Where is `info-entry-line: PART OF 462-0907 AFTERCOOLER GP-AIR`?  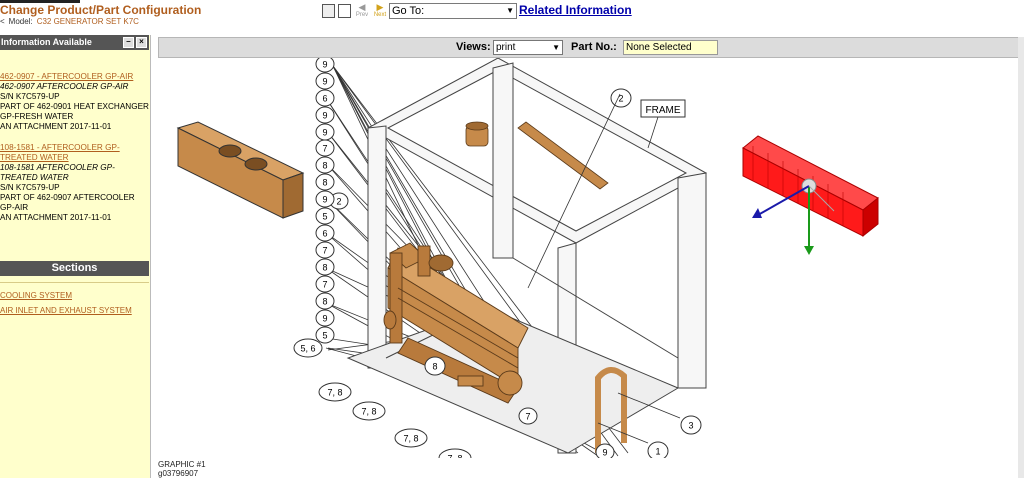 info-entry-line: PART OF 462-0907 AFTERCOOLER GP-AIR is located at coordinates (67, 202).